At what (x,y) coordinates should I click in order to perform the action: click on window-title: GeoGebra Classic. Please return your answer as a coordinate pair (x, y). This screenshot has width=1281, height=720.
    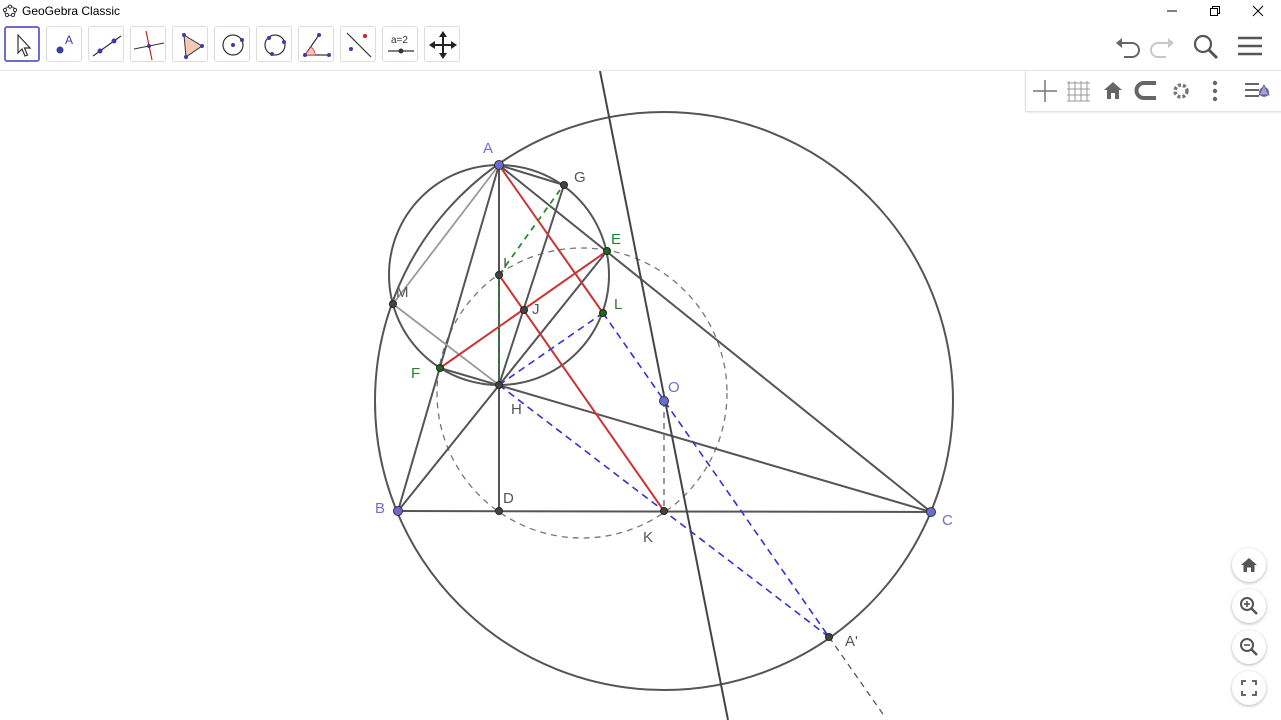
    Looking at the image, I should click on (71, 11).